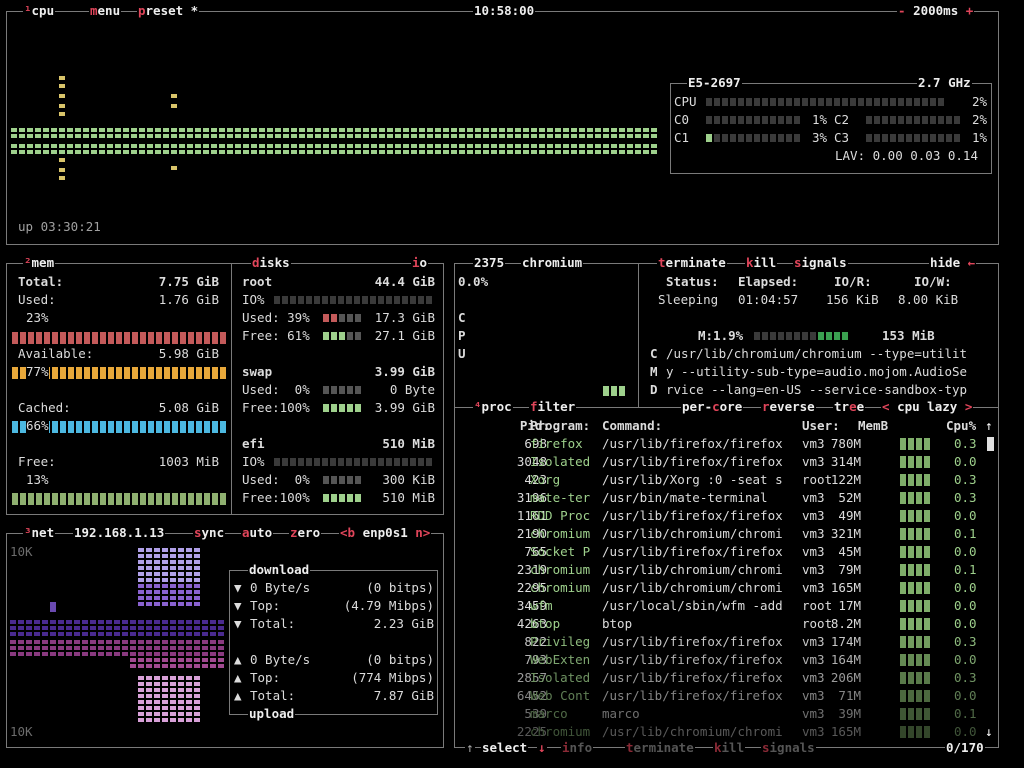 This screenshot has width=1024, height=768. What do you see at coordinates (305, 533) in the screenshot?
I see `zero-toggle: zero` at bounding box center [305, 533].